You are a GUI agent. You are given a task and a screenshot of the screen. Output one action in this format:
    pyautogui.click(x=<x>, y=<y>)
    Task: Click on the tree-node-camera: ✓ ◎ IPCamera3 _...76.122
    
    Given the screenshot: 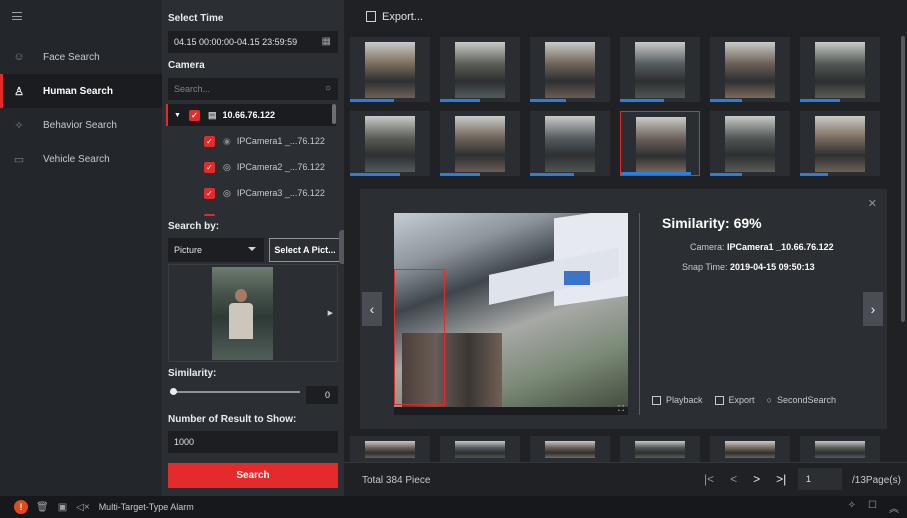 What is the action you would take?
    pyautogui.click(x=251, y=193)
    